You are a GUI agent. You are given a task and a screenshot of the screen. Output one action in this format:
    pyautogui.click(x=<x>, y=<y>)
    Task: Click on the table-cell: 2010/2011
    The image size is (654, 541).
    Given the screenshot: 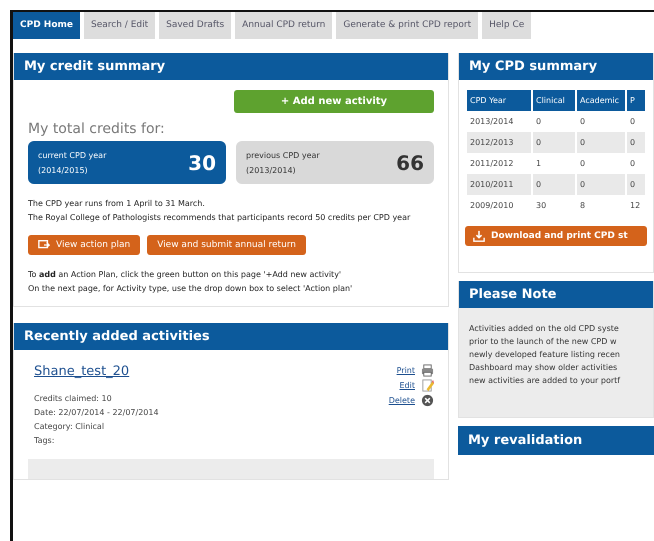 What is the action you would take?
    pyautogui.click(x=499, y=184)
    